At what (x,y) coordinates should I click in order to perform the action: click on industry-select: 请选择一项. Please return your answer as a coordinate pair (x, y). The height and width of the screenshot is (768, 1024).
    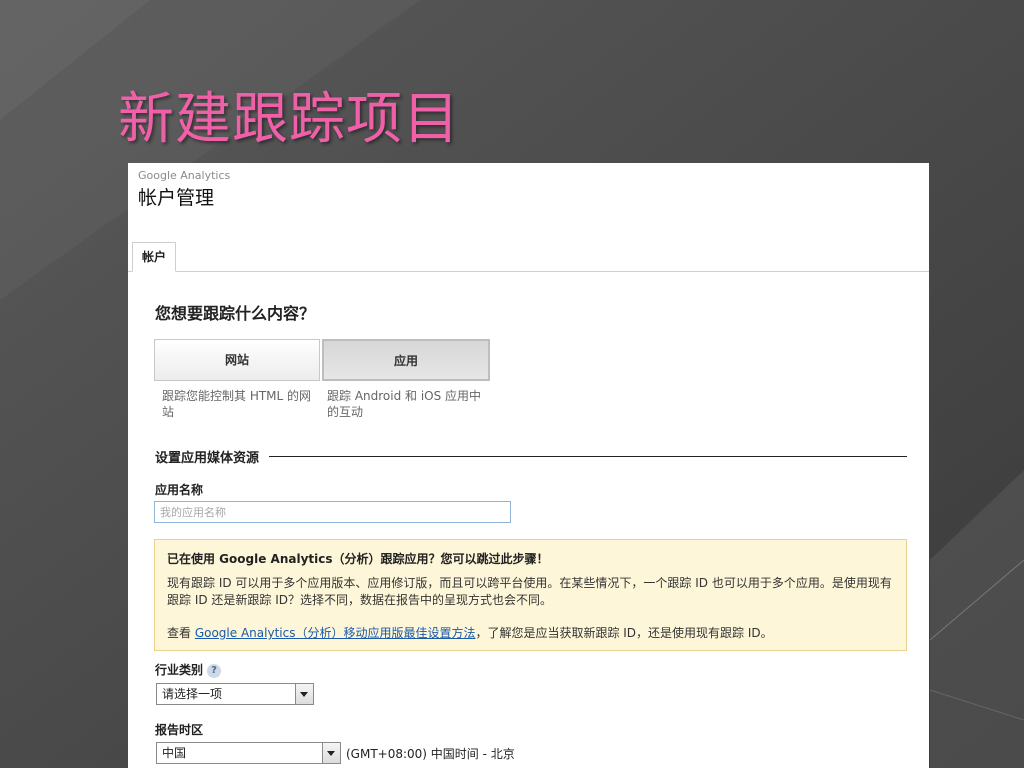
    Looking at the image, I should click on (235, 694).